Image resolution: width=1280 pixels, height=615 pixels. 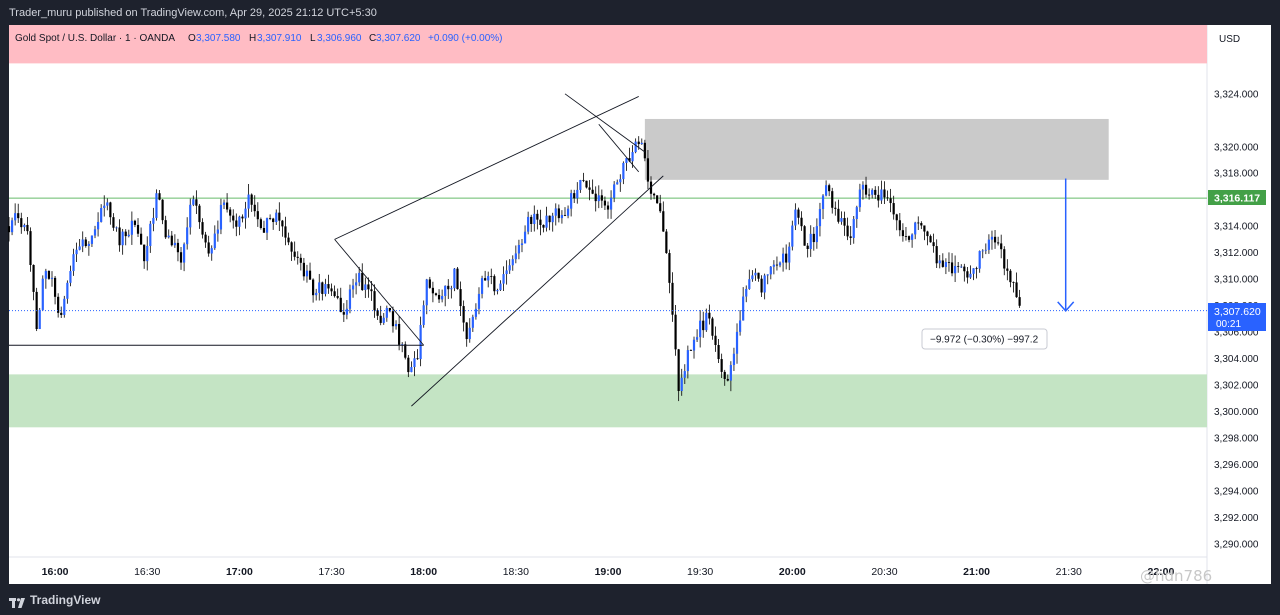 I want to click on resistance-zone, so click(x=608, y=44).